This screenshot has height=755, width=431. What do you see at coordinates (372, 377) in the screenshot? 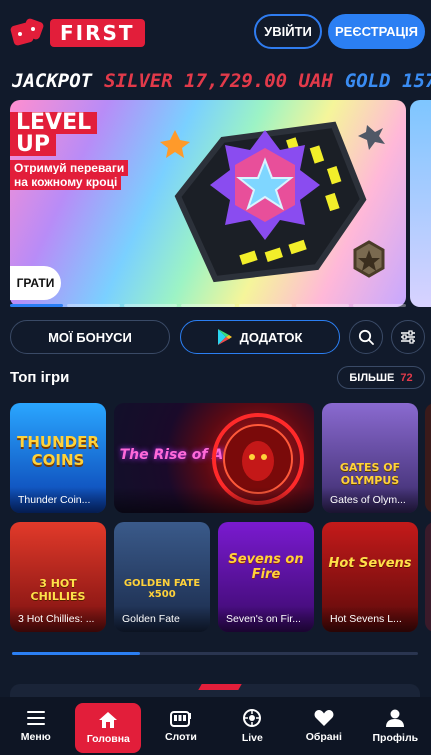
I see `more-label: БІЛЬШЕ` at bounding box center [372, 377].